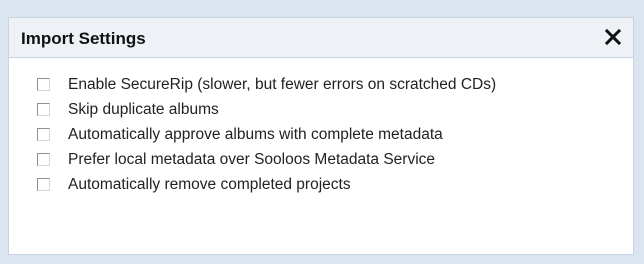  What do you see at coordinates (43, 84) in the screenshot?
I see `enable-securerip-checkbox` at bounding box center [43, 84].